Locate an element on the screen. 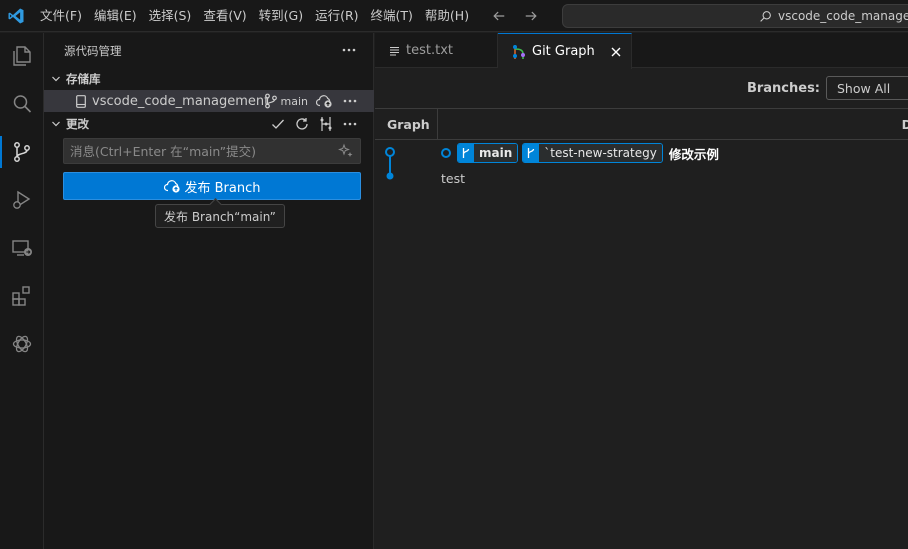 Image resolution: width=908 pixels, height=549 pixels. commit-message: test is located at coordinates (453, 178).